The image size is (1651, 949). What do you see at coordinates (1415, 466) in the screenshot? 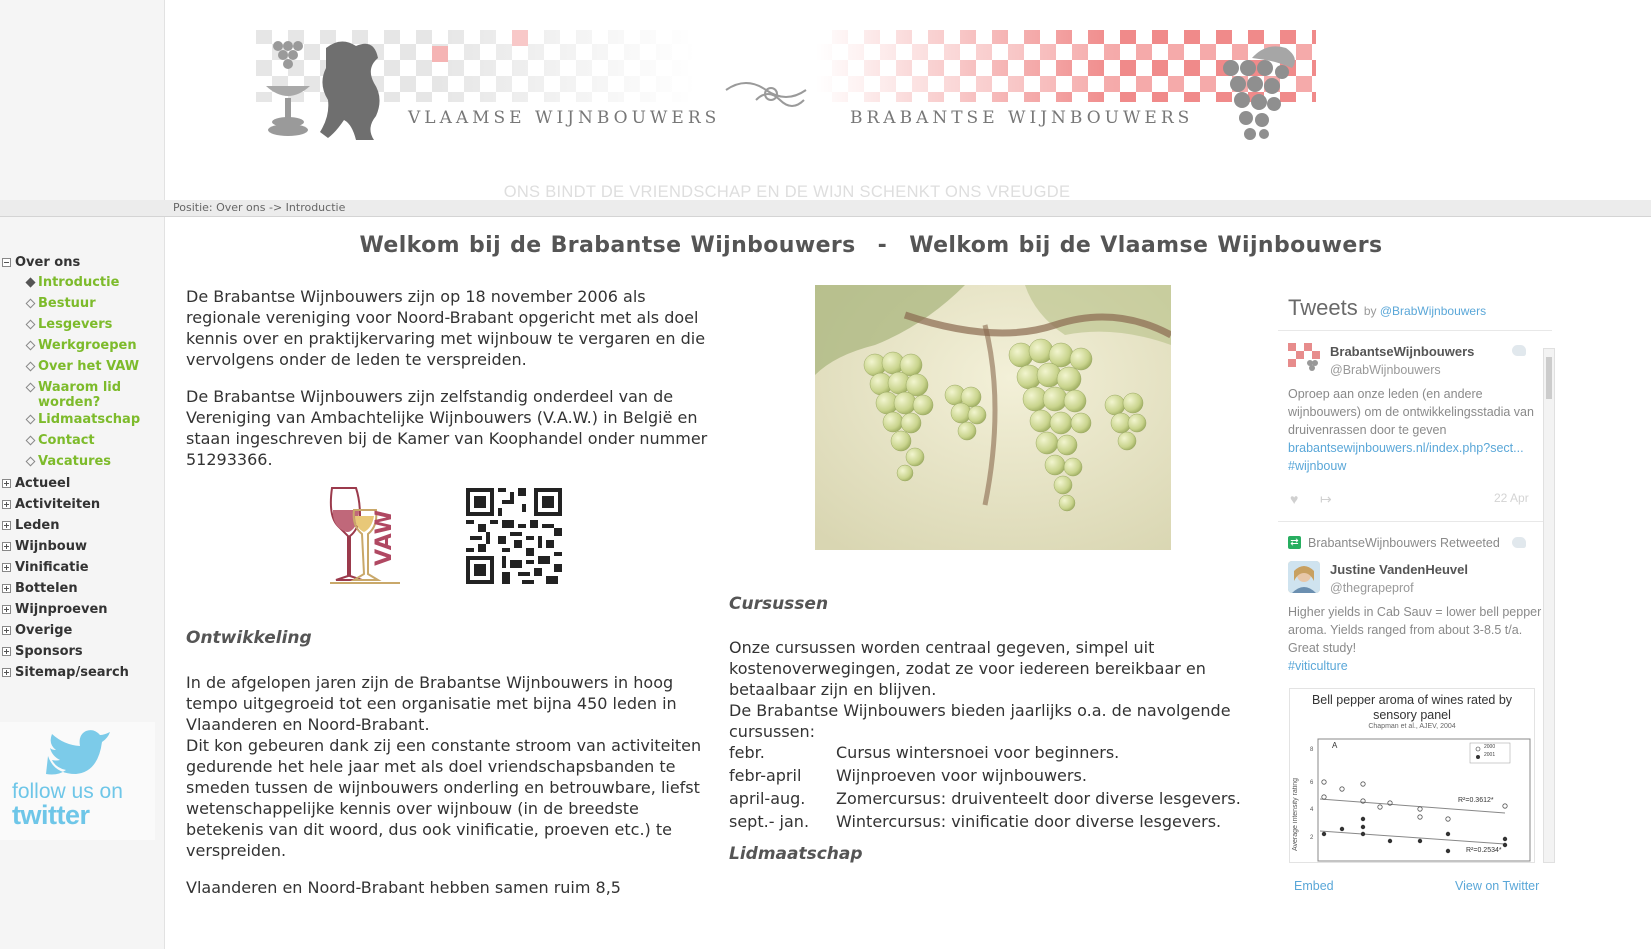
I see `tweet-hashtag: #wijnbouw` at bounding box center [1415, 466].